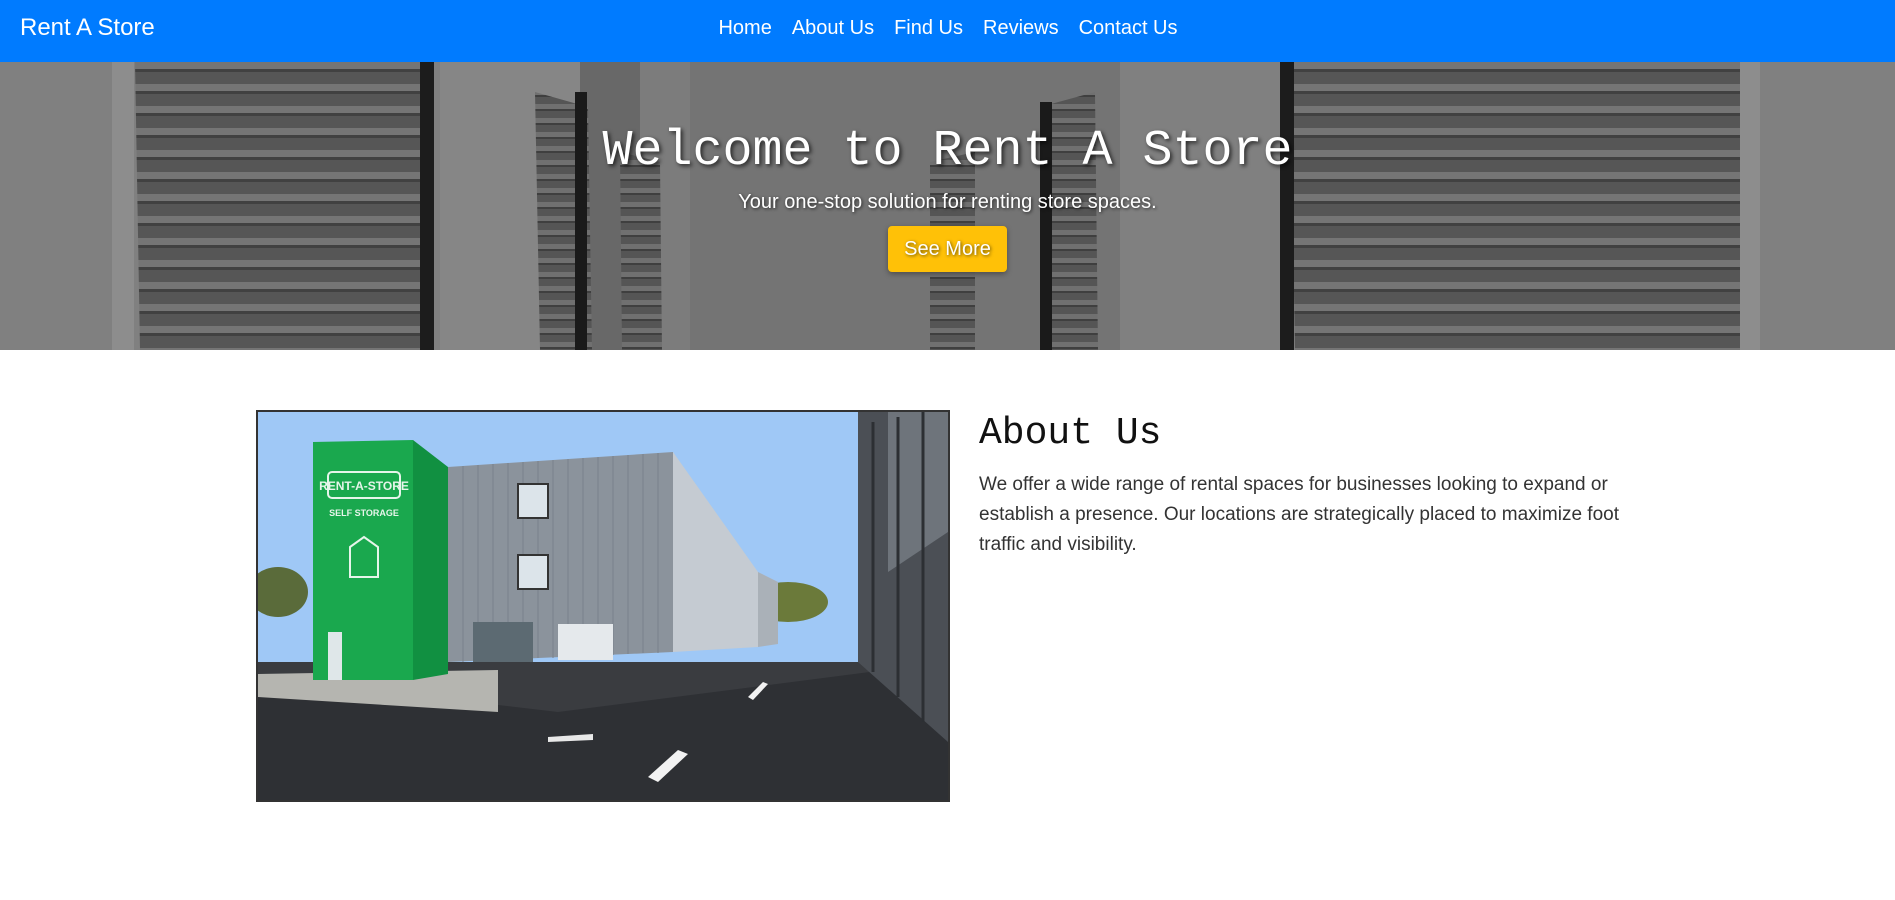  I want to click on nav-link-home: Home, so click(744, 28).